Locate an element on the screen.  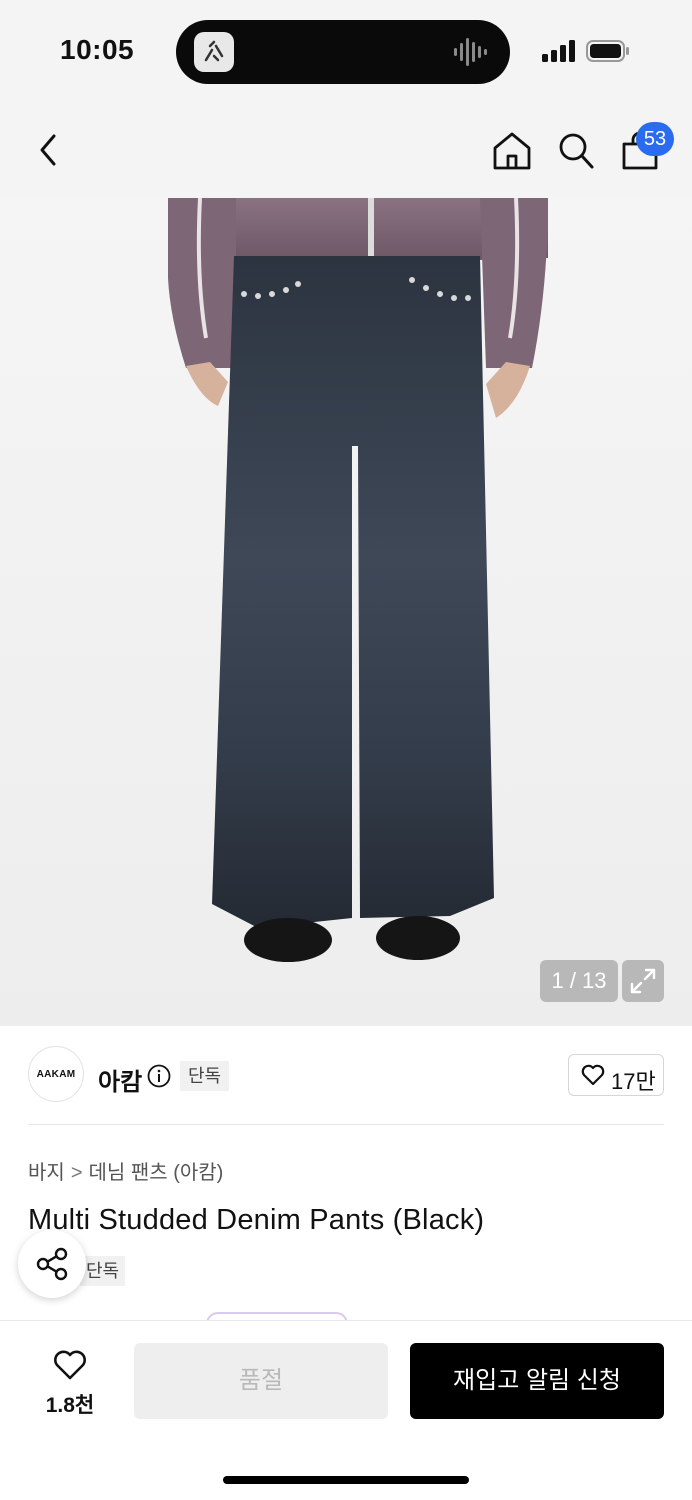
battery-icon is located at coordinates (607, 51).